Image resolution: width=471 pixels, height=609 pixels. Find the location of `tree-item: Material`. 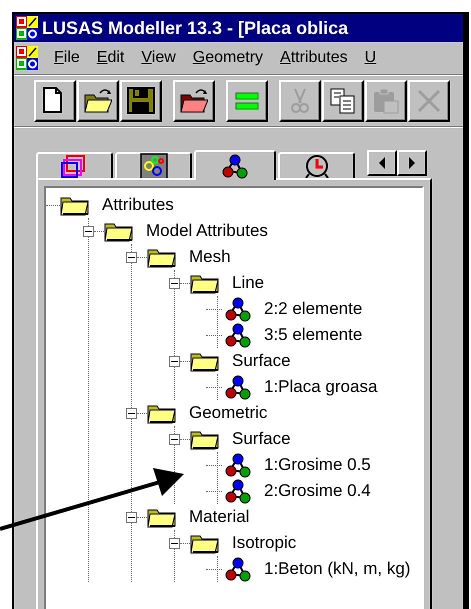

tree-item: Material is located at coordinates (219, 517).